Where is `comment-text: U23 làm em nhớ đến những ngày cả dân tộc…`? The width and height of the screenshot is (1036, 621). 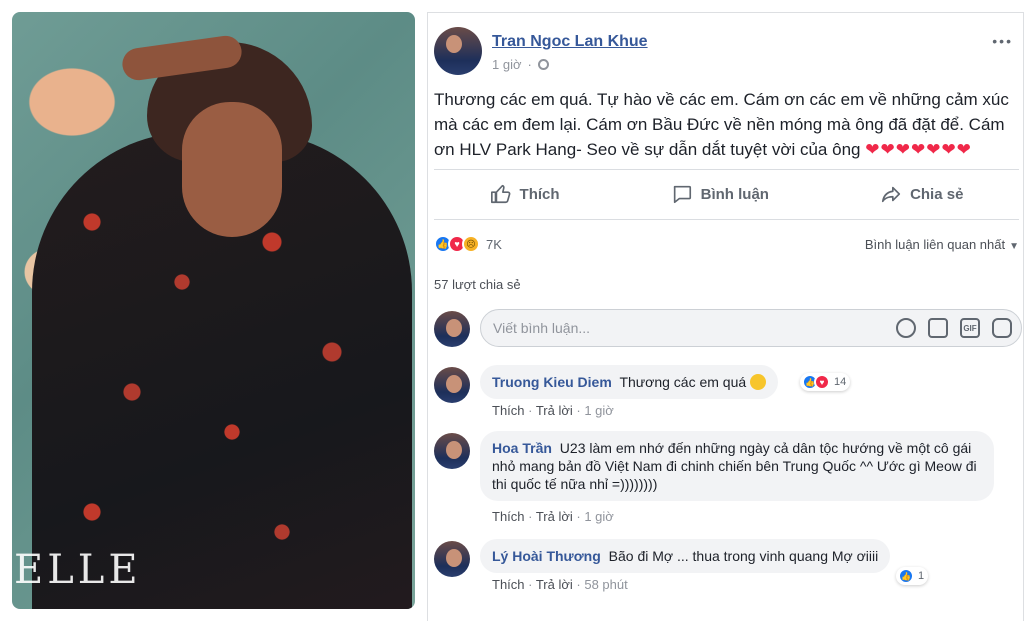 comment-text: U23 làm em nhớ đến những ngày cả dân tộc… is located at coordinates (734, 466).